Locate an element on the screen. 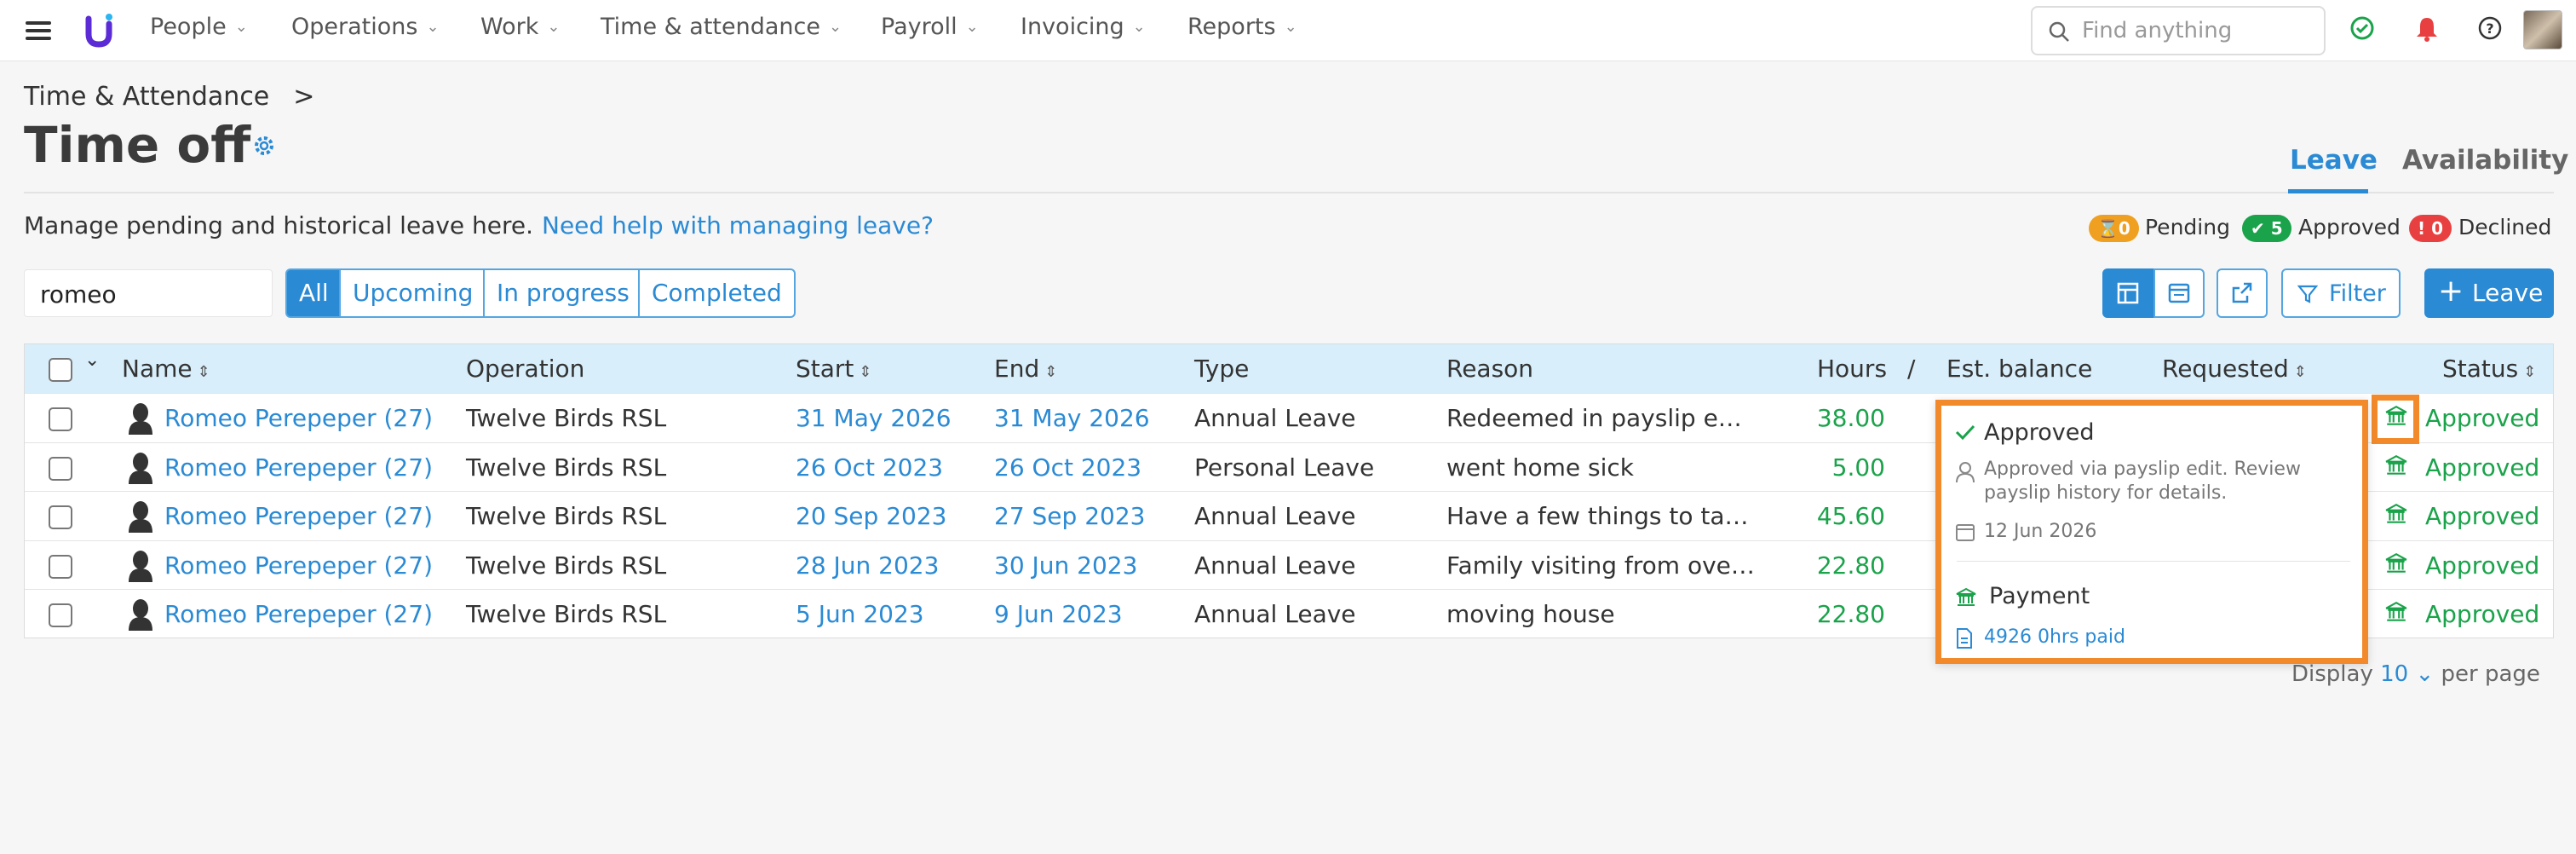  calendar-view-button is located at coordinates (2179, 293).